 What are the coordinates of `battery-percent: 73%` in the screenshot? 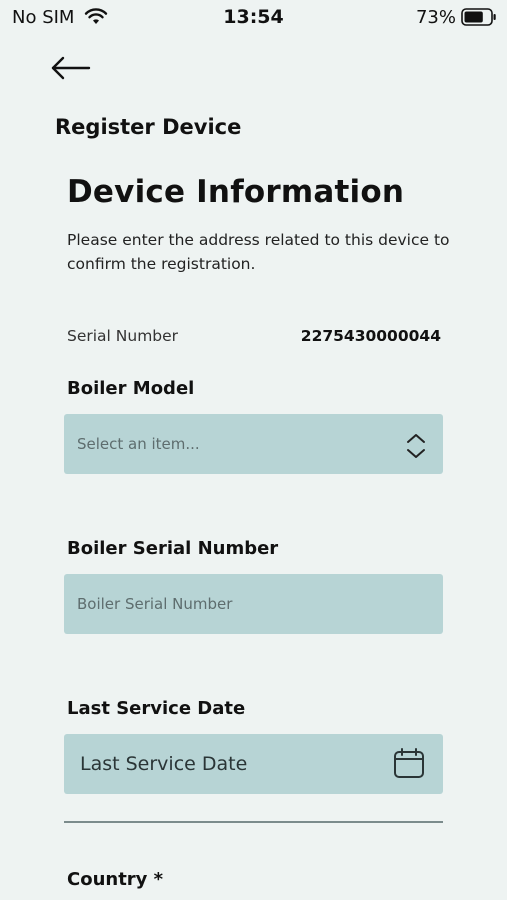 It's located at (435, 17).